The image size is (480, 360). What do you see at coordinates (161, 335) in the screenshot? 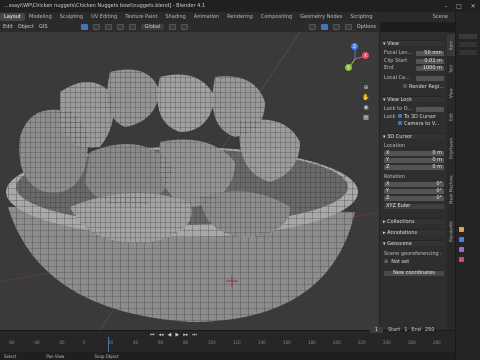
I see `prev-key-icon: ◂◂` at bounding box center [161, 335].